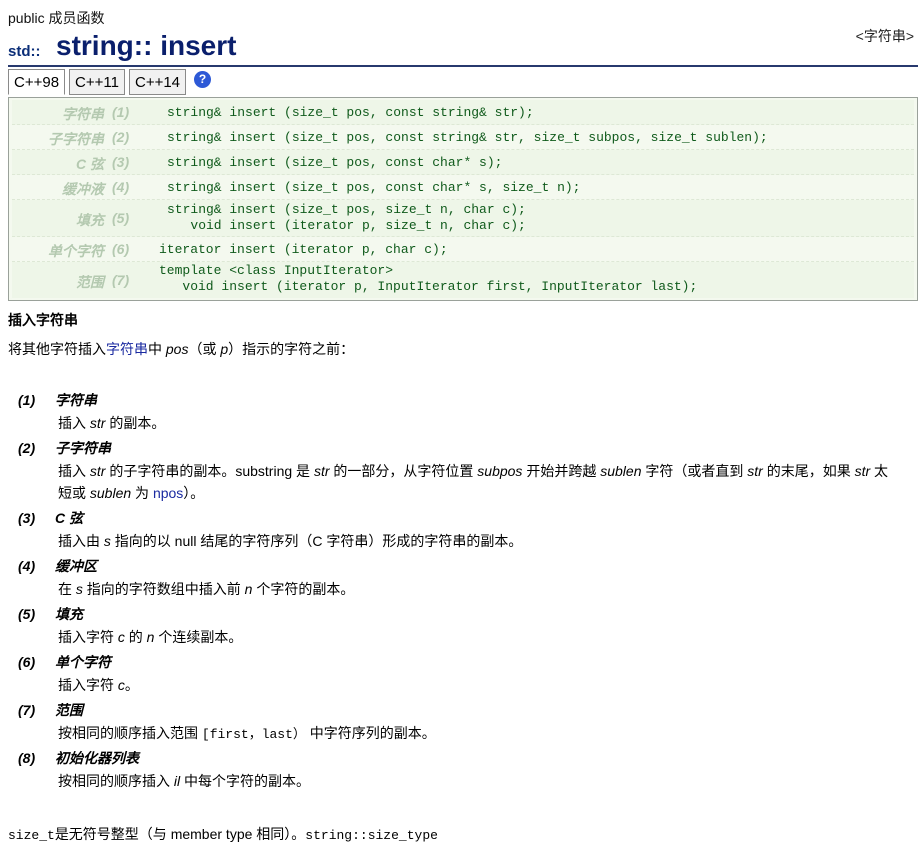 The image size is (920, 846). What do you see at coordinates (458, 578) in the screenshot?
I see `description-item: (4) 缓冲区在 s 指向的字符数组中插入前 n 个字符的副本。` at bounding box center [458, 578].